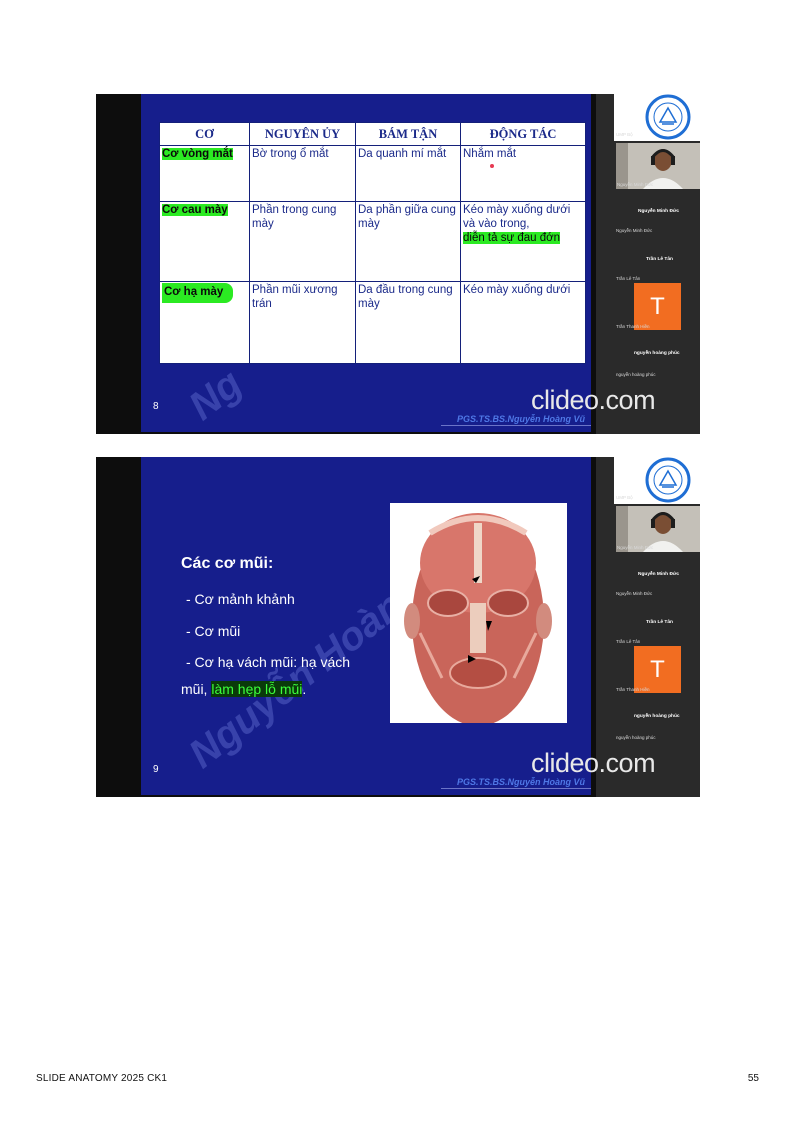 The image size is (794, 1122). Describe the element at coordinates (216, 395) in the screenshot. I see `slide-watermark: Ng` at that location.